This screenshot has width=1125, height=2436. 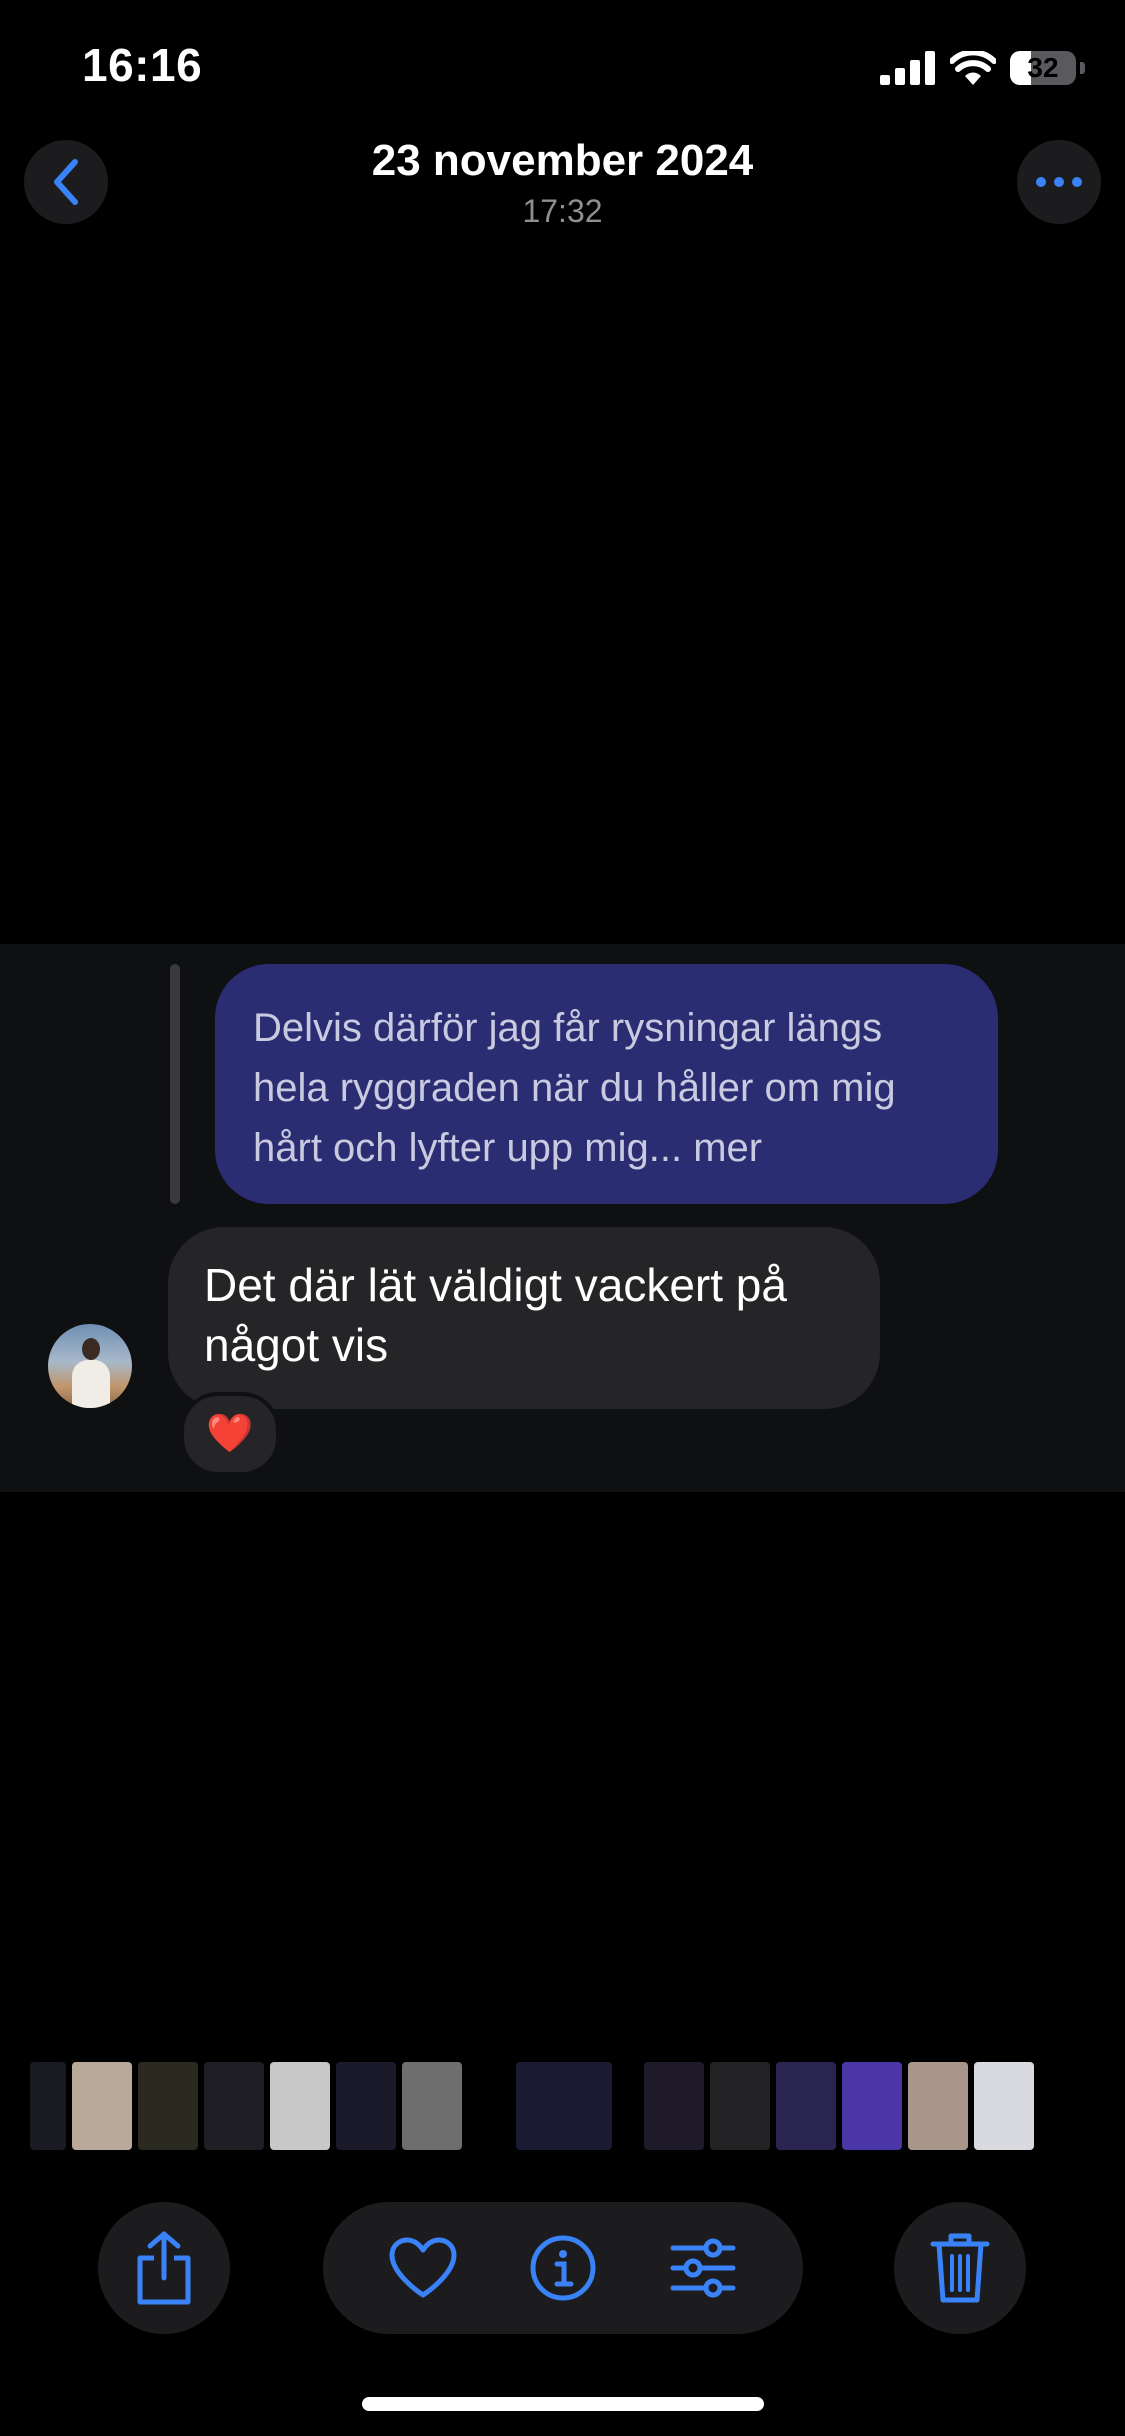 I want to click on status-time: 16:16, so click(x=142, y=65).